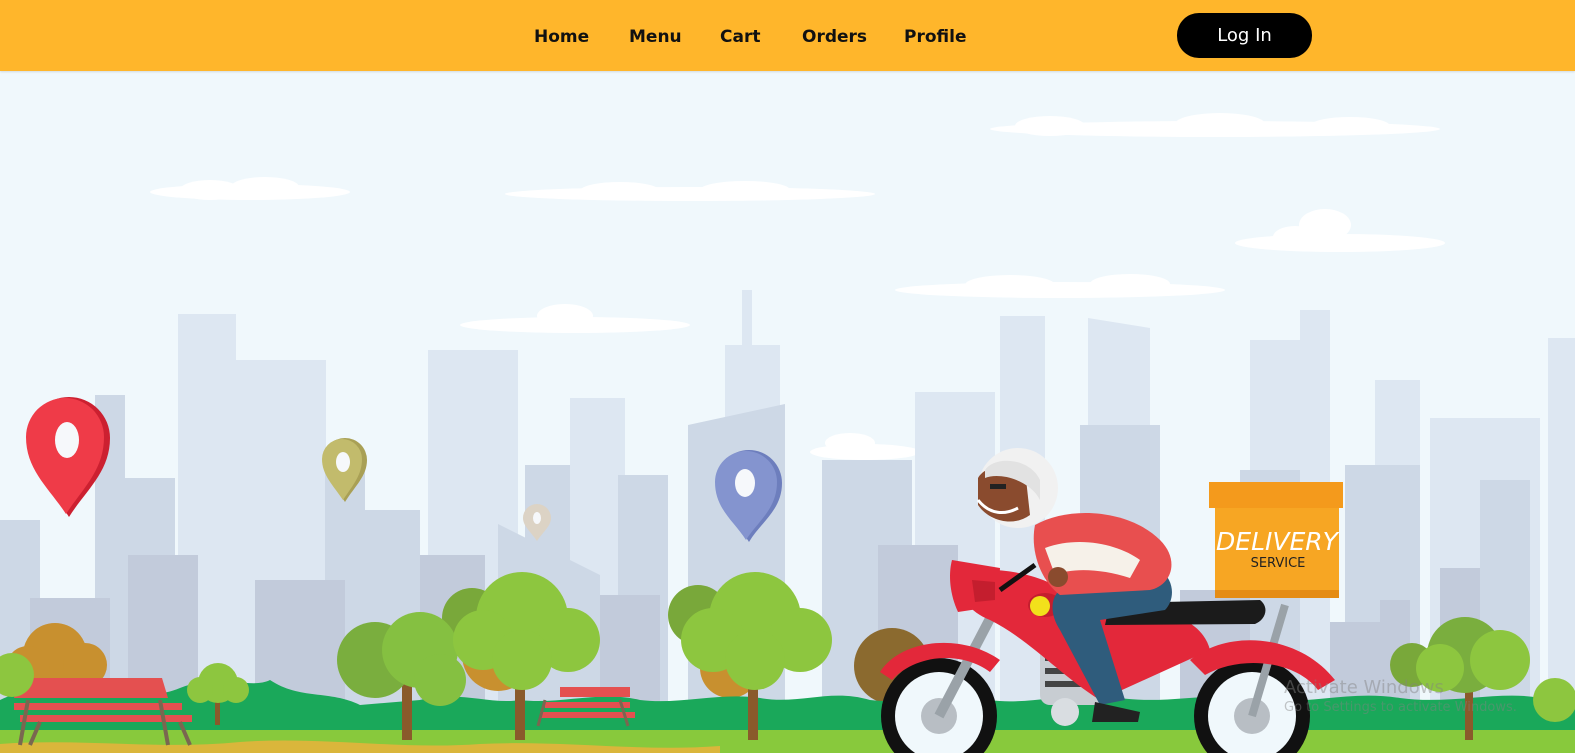 This screenshot has width=1575, height=753. I want to click on delivery-box: DELIVERY SERVICE, so click(1276, 540).